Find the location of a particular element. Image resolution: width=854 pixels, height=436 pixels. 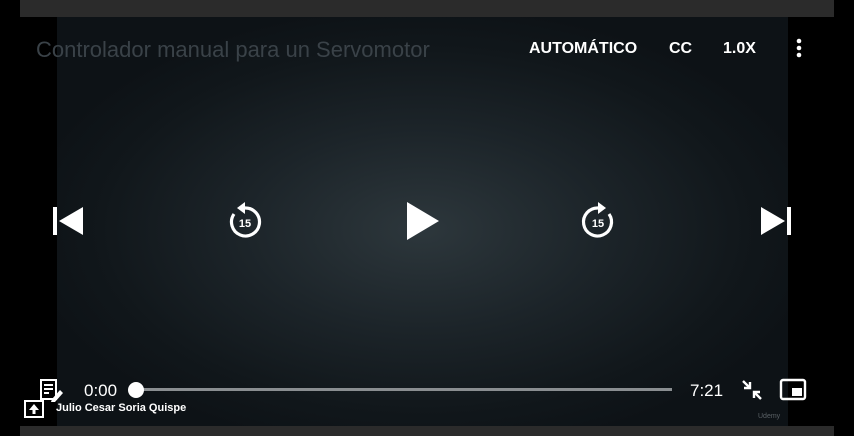

instructor-name: Julio Cesar Soria Quispe is located at coordinates (121, 408).